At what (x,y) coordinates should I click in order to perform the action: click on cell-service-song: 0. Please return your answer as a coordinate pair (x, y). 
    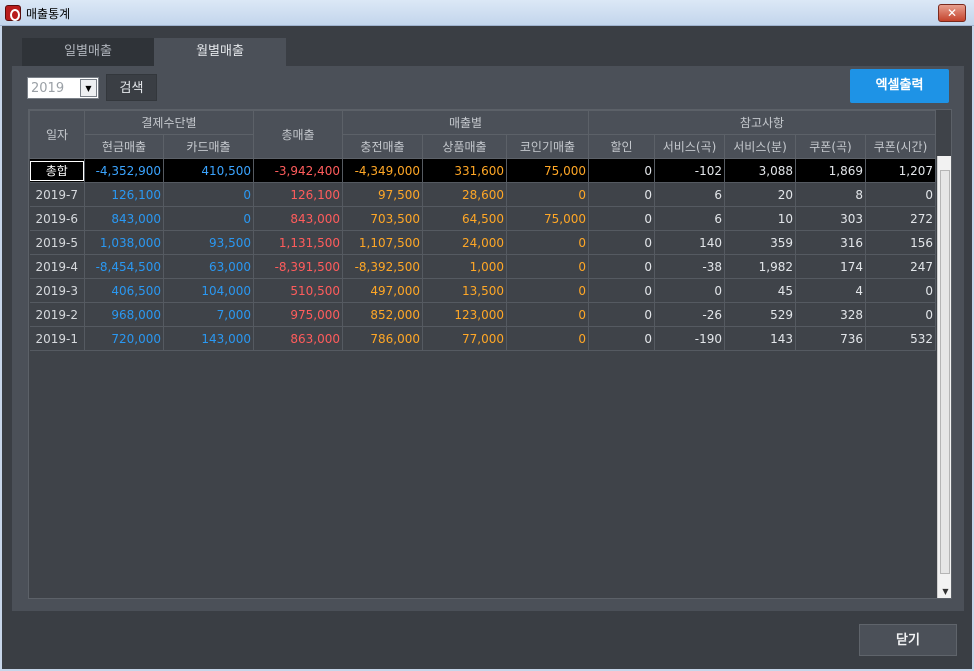
    Looking at the image, I should click on (689, 290).